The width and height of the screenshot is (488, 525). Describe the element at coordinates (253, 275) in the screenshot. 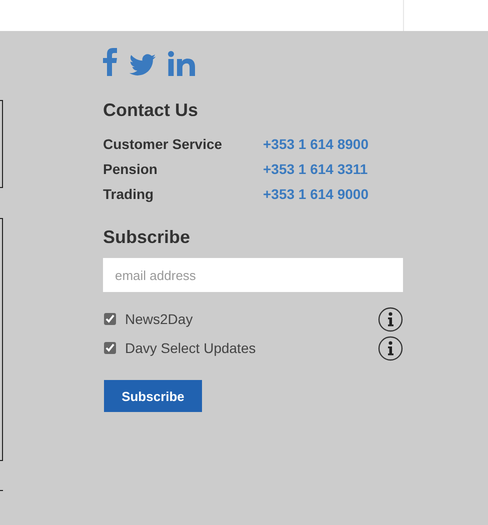

I see `email-field: email address` at that location.